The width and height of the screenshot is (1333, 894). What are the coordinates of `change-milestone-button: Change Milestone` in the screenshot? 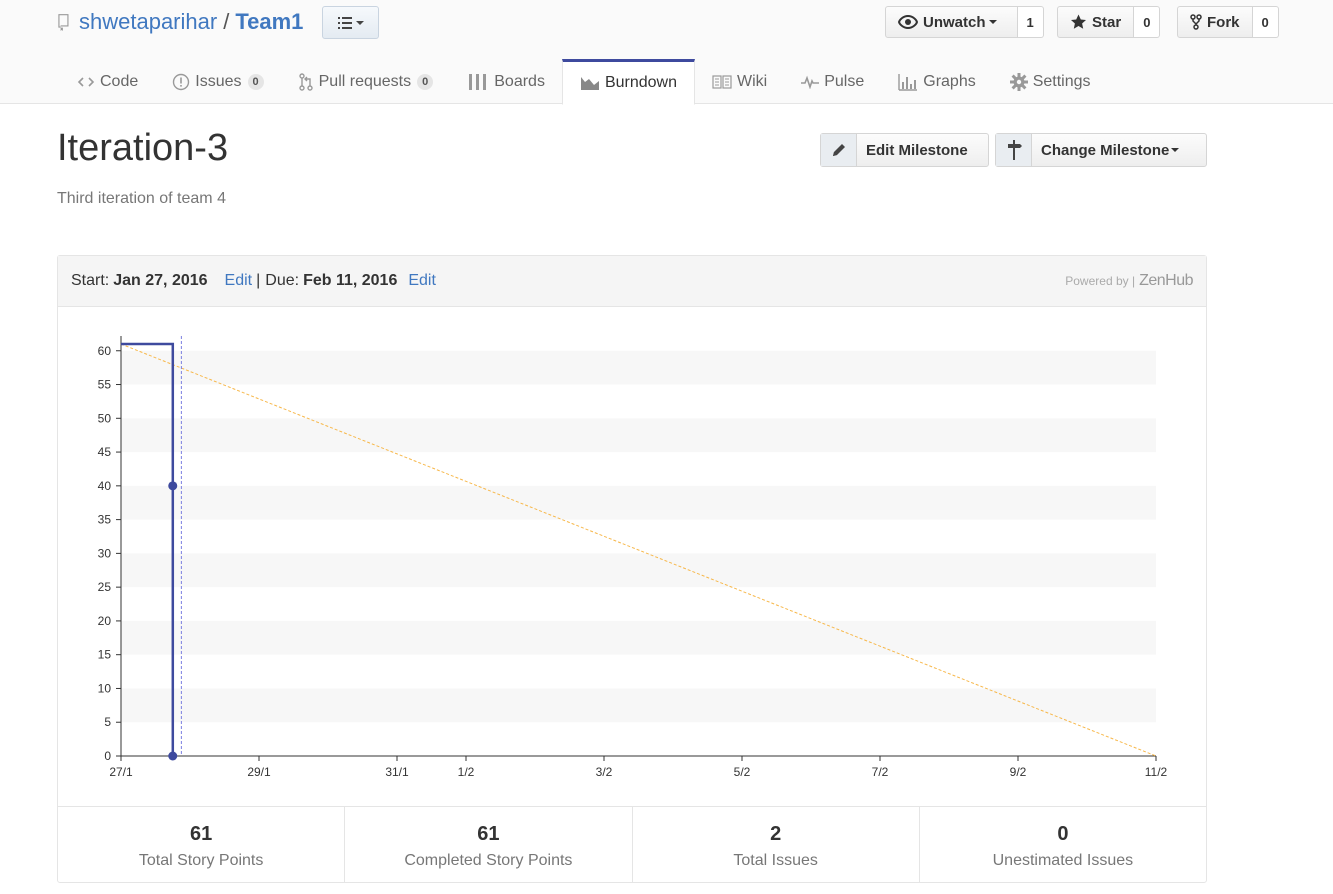 It's located at (1101, 150).